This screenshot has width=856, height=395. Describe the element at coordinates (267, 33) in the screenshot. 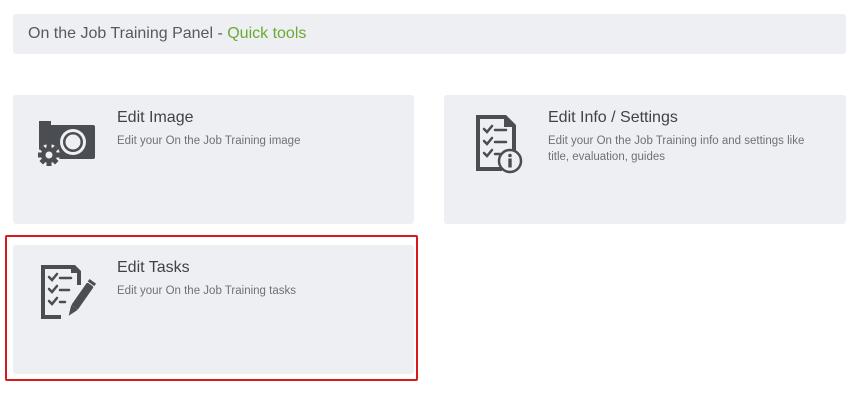

I see `quick-tools-label: Quick tools` at that location.